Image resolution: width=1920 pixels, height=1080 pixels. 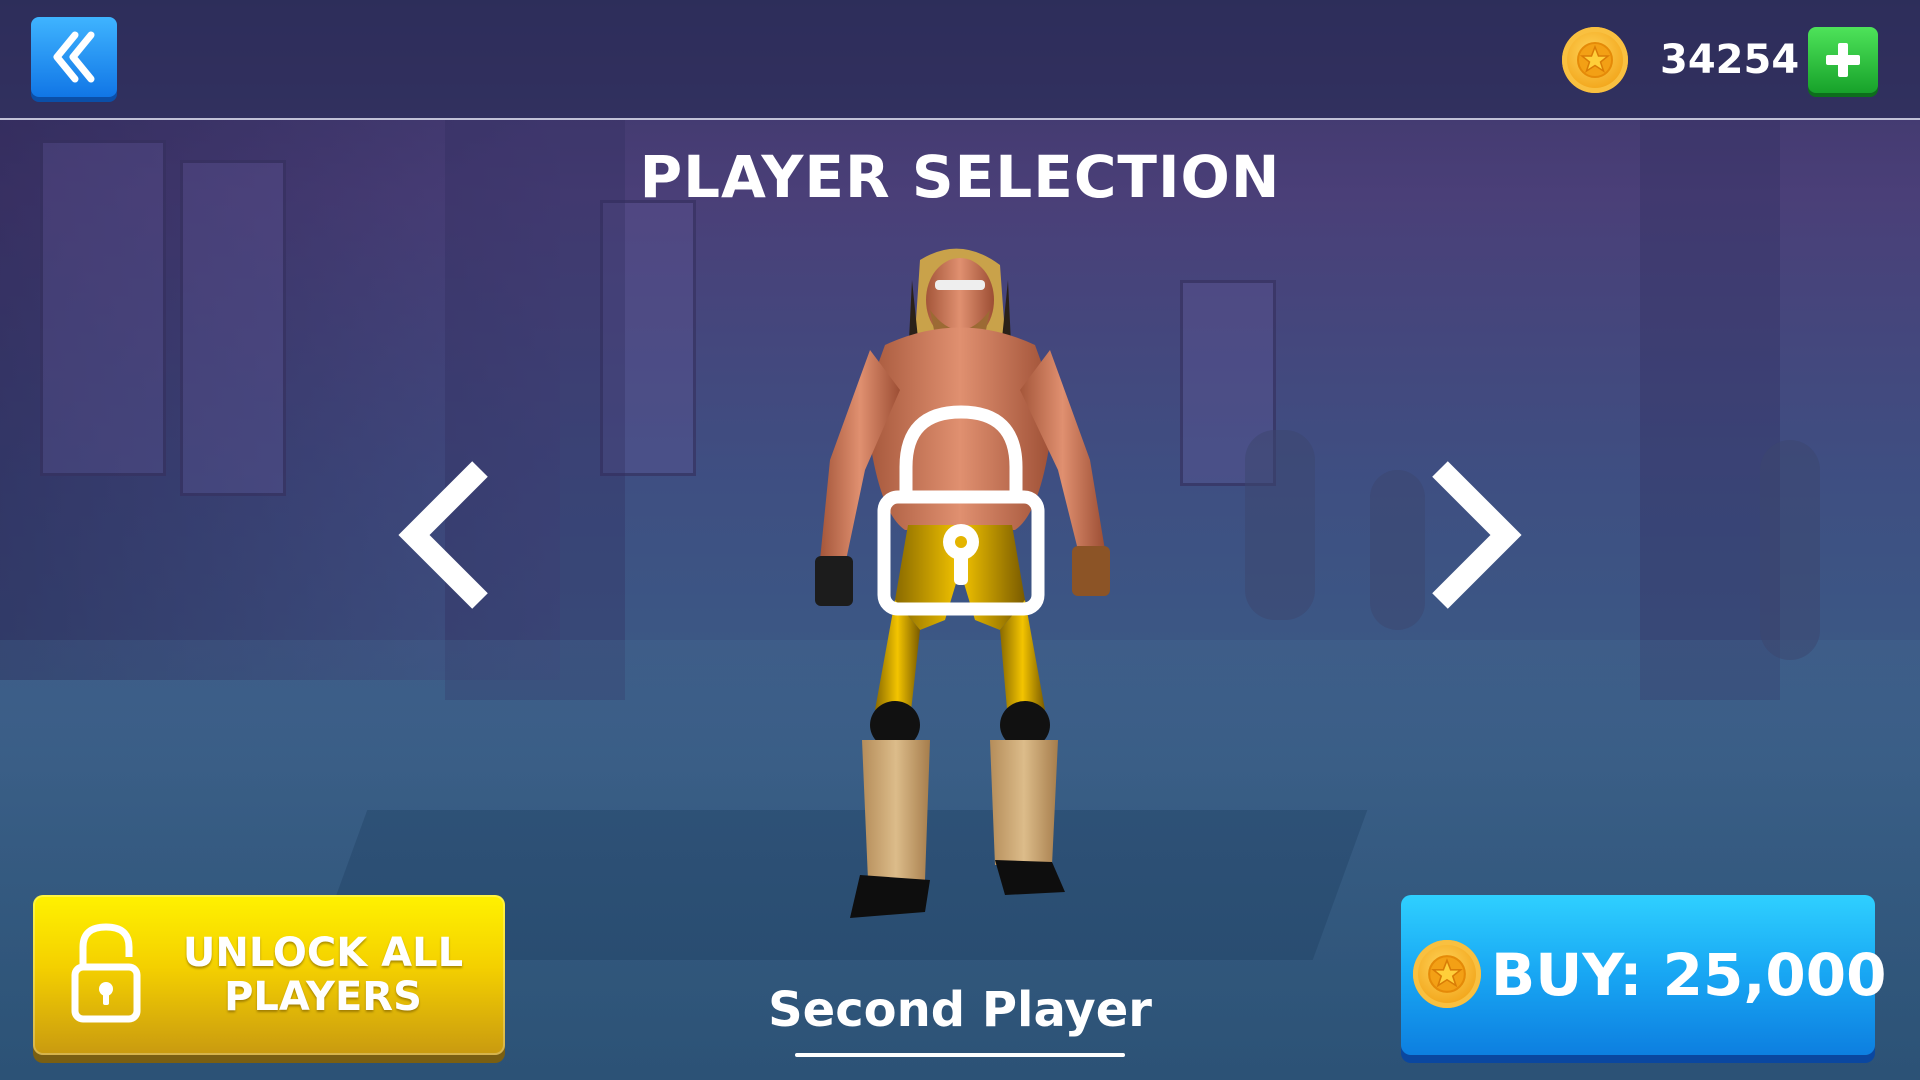 What do you see at coordinates (960, 1010) in the screenshot?
I see `selected-player-name: Second Player` at bounding box center [960, 1010].